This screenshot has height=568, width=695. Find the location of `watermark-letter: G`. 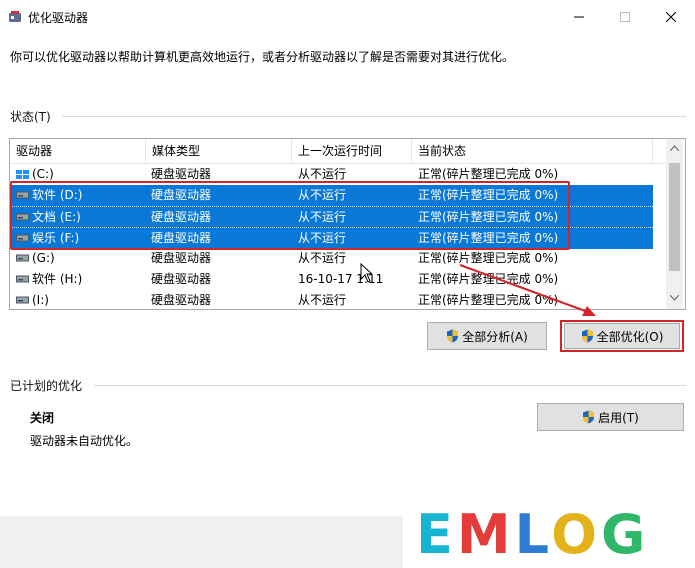

watermark-letter: G is located at coordinates (625, 534).